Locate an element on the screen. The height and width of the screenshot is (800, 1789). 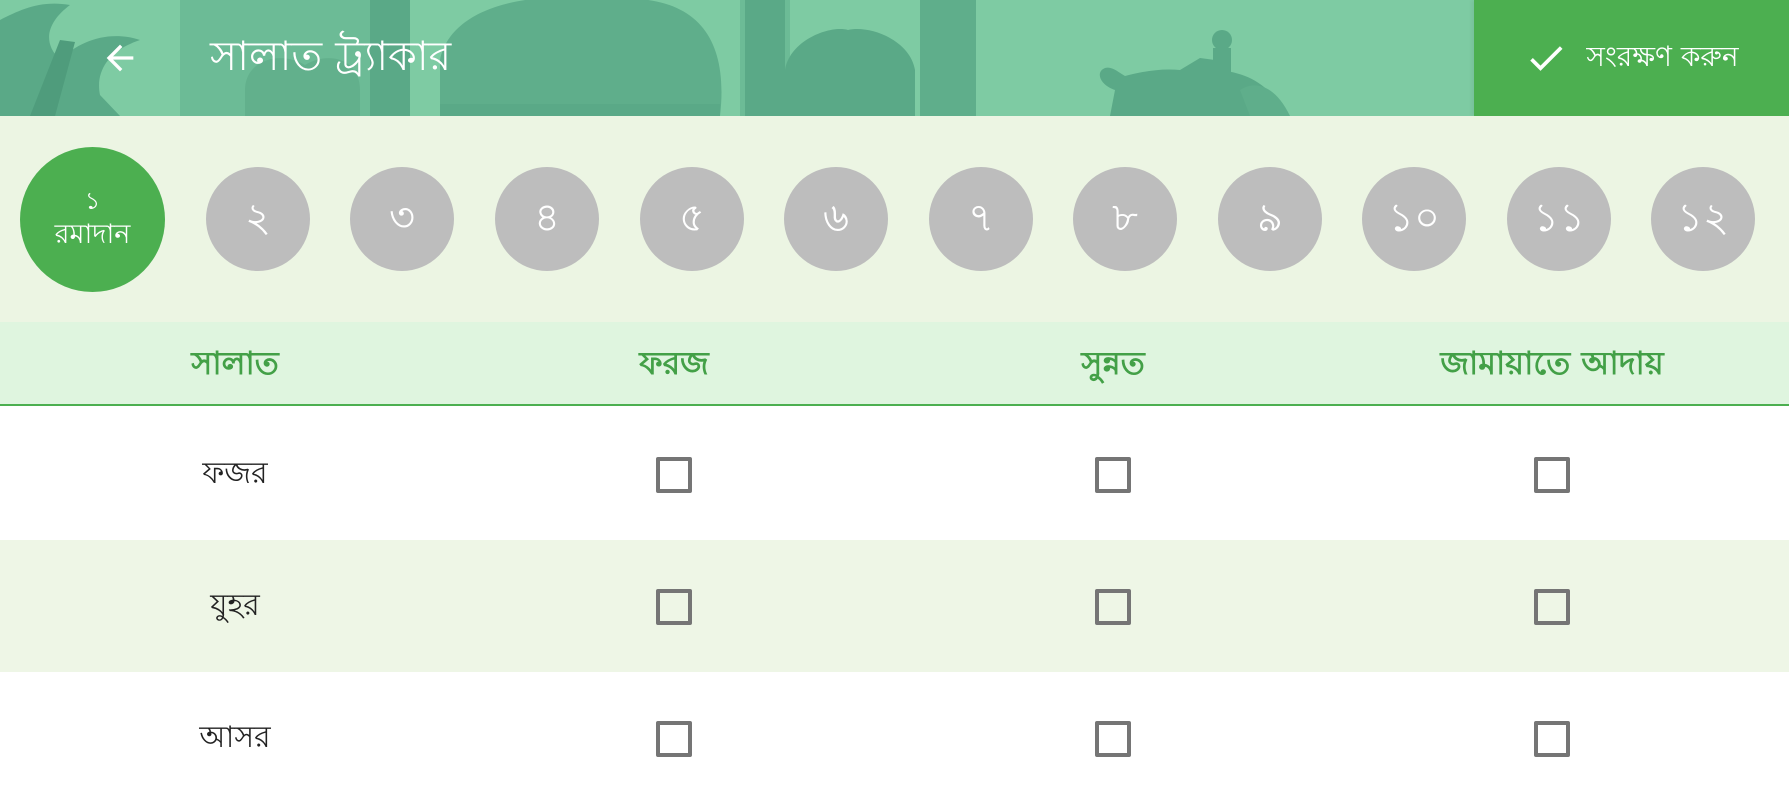
day-number: ১ is located at coordinates (92, 200).